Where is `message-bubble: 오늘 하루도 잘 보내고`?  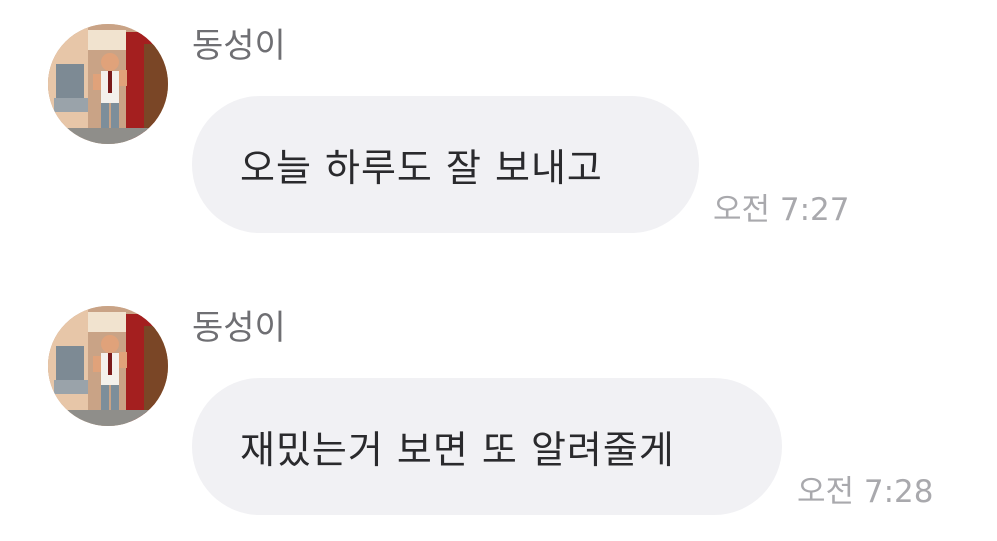 message-bubble: 오늘 하루도 잘 보내고 is located at coordinates (445, 164).